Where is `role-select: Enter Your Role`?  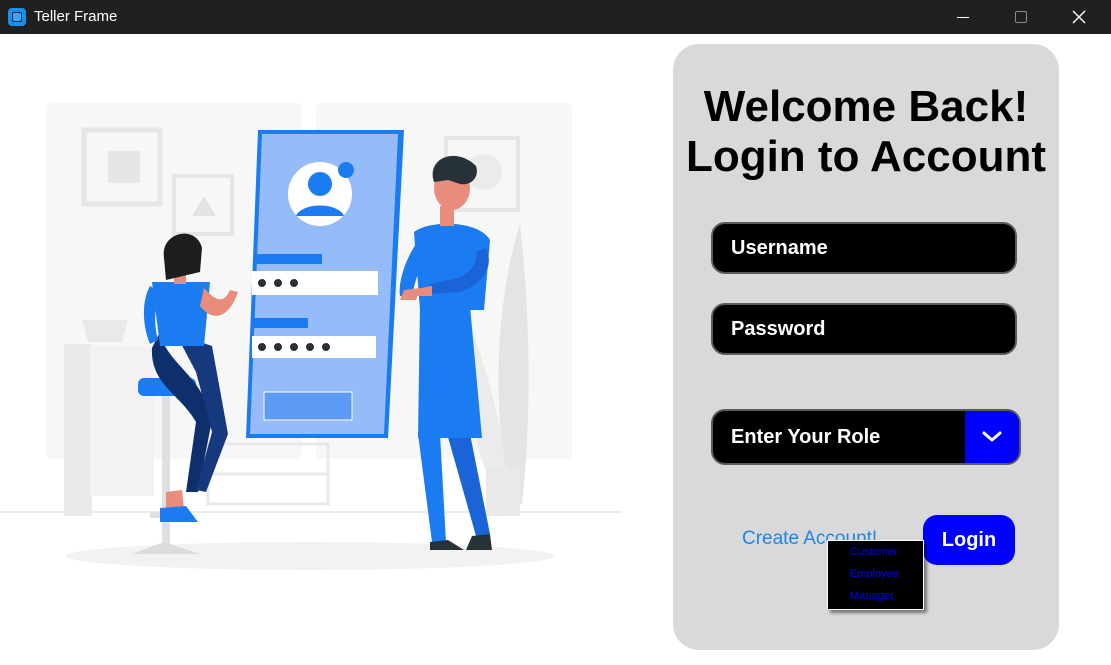
role-select: Enter Your Role is located at coordinates (866, 437).